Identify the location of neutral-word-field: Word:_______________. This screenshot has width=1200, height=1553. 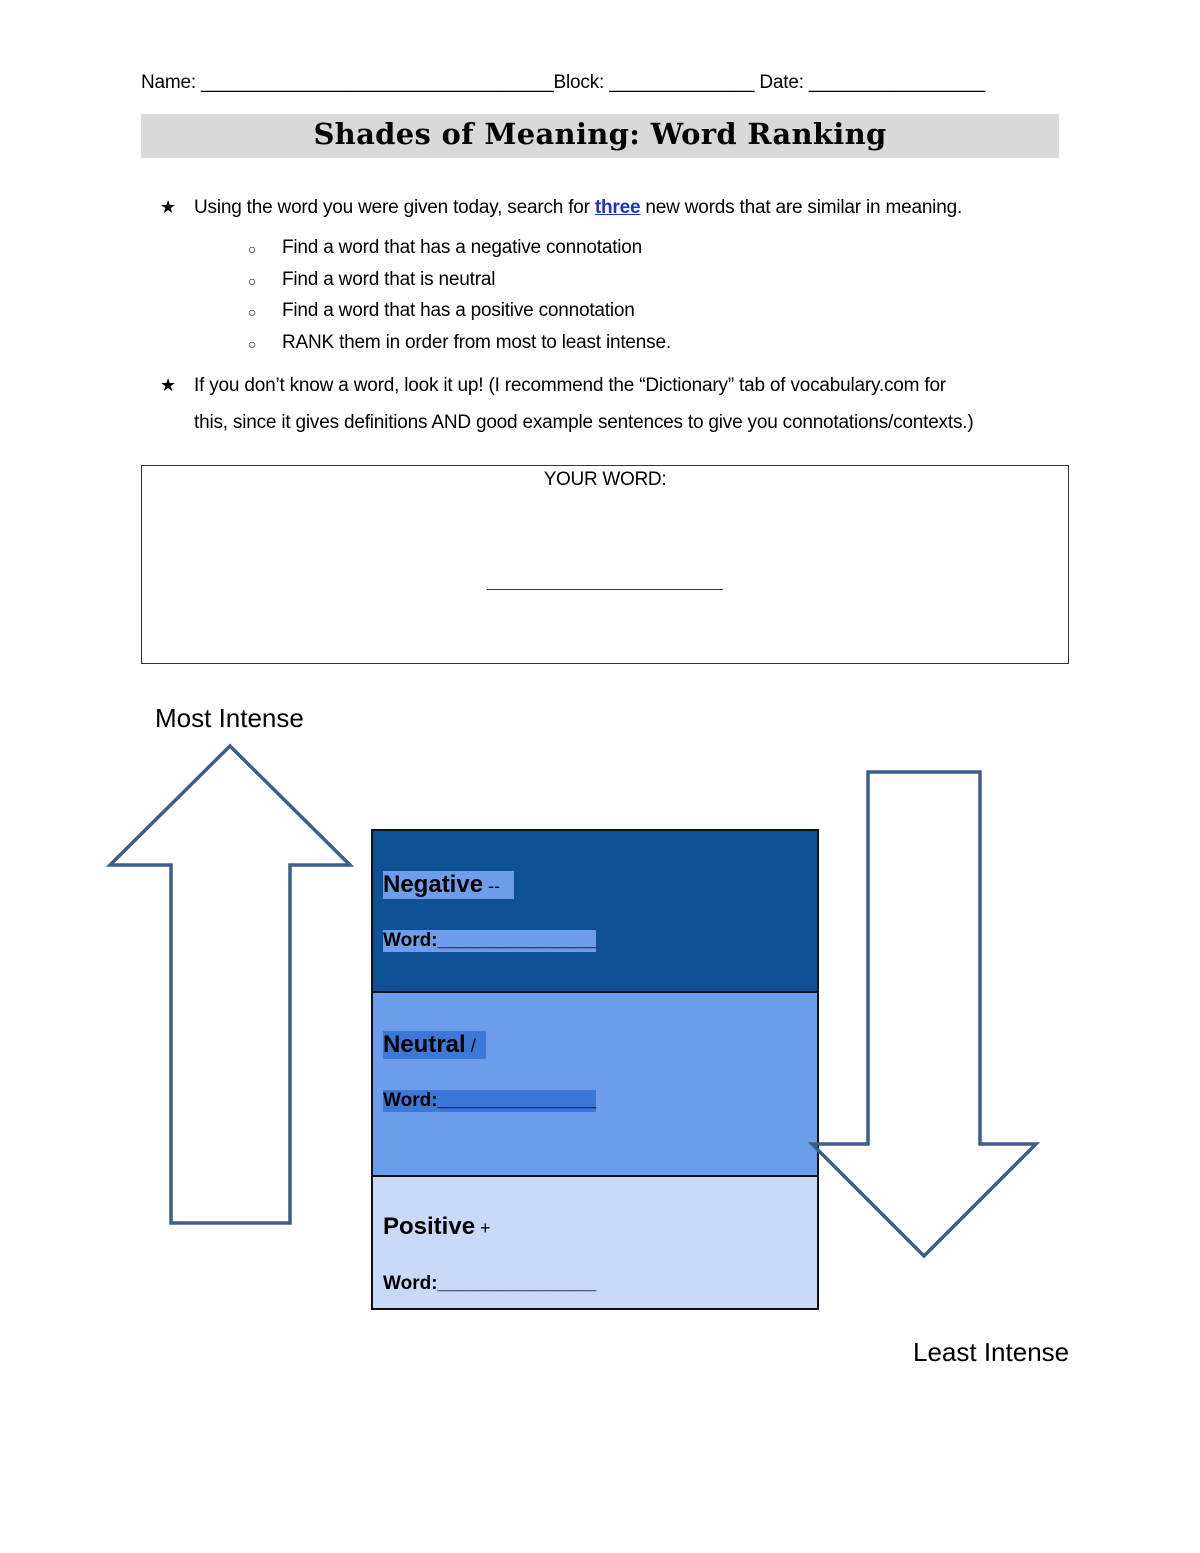
(490, 1101).